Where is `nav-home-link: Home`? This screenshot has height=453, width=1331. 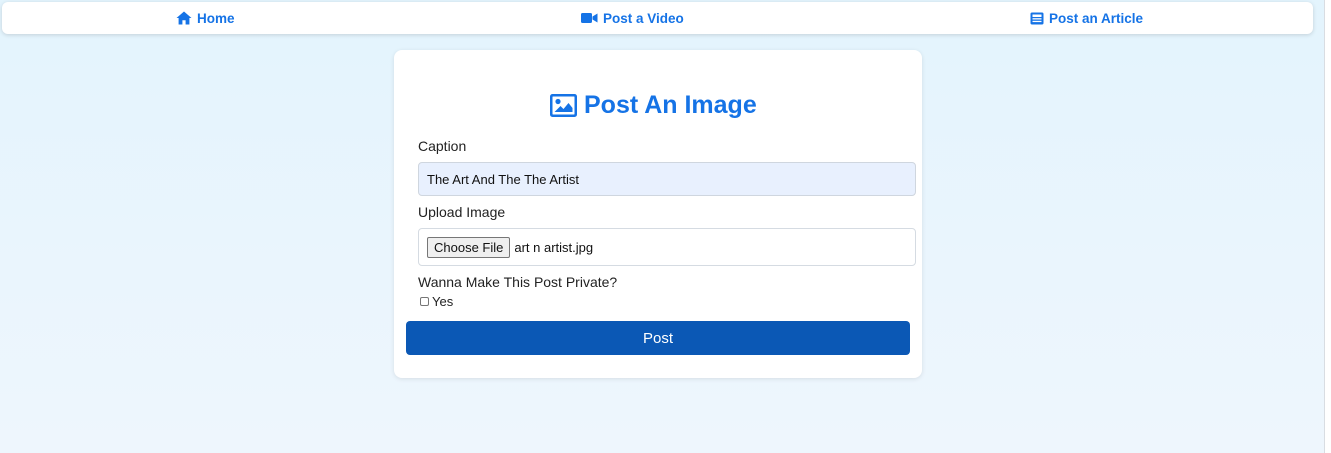 nav-home-link: Home is located at coordinates (205, 18).